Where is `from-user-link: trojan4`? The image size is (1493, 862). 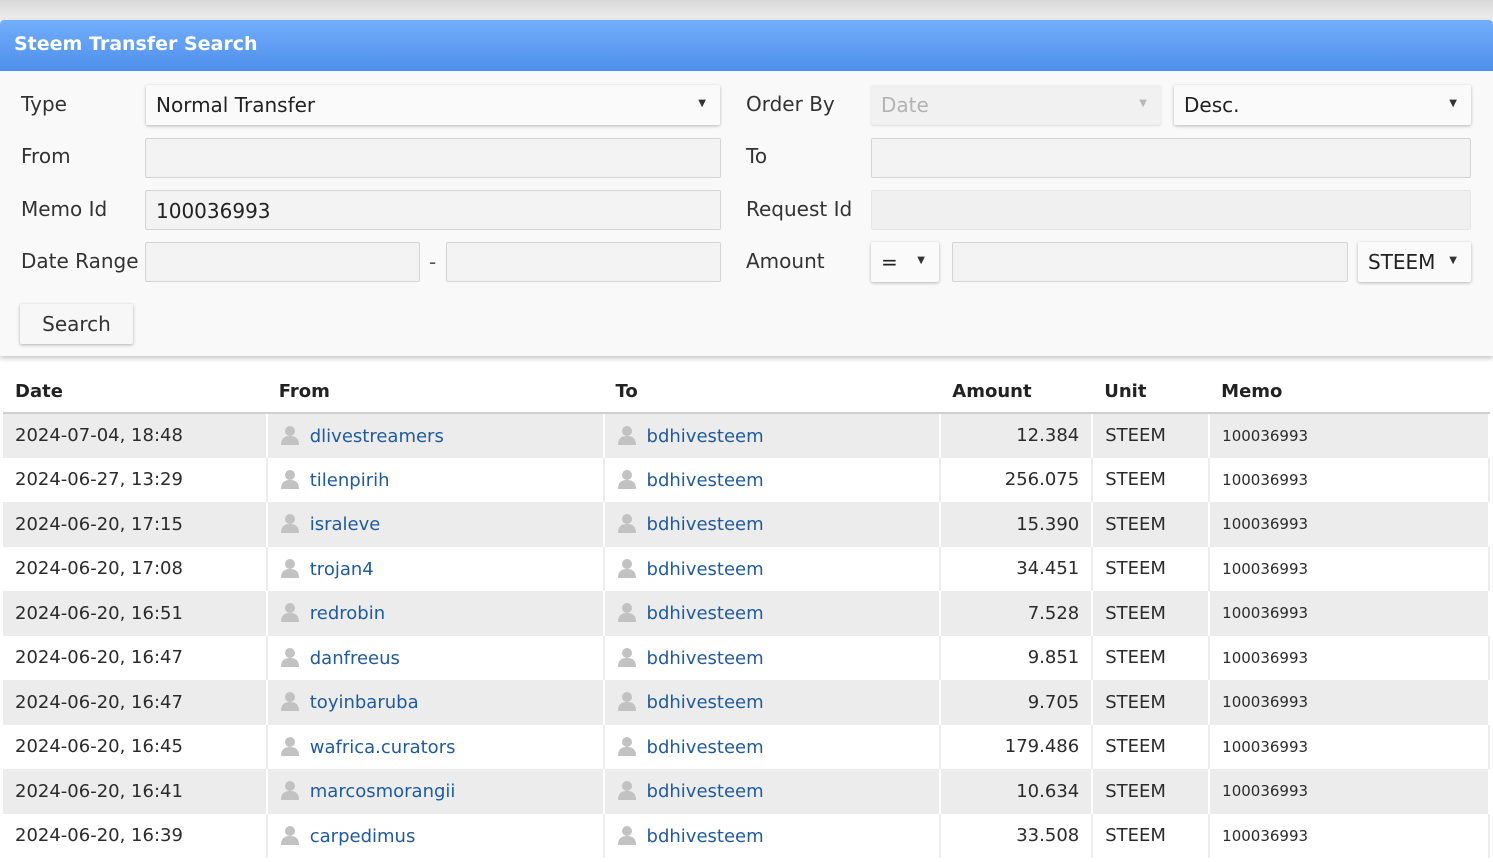
from-user-link: trojan4 is located at coordinates (342, 569).